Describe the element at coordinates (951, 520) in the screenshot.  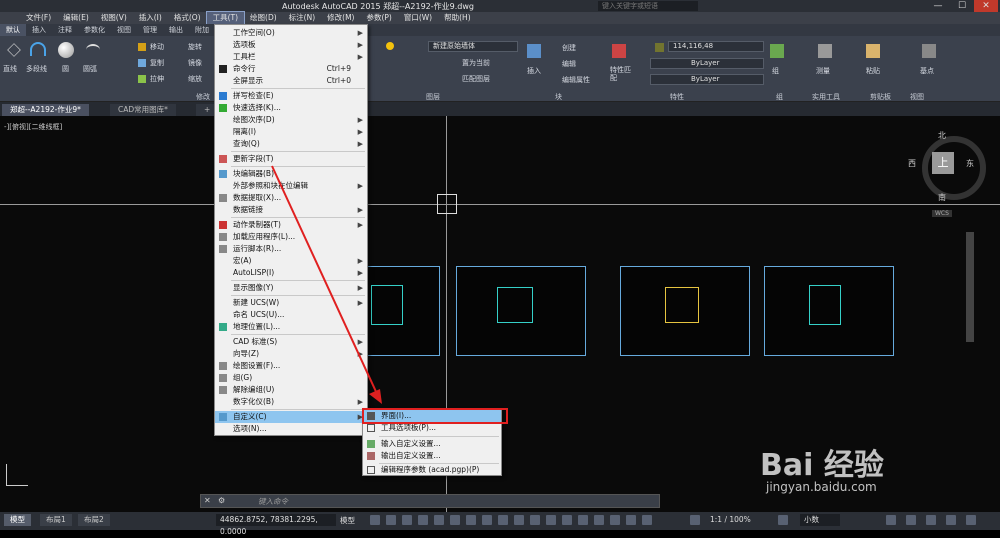
I see `clean-screen-icon` at that location.